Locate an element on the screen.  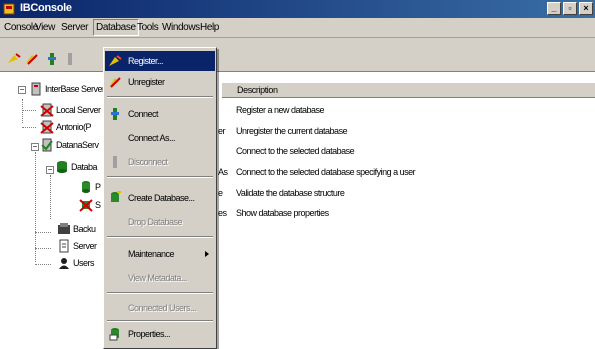
tree-node-label: Antonio(P is located at coordinates (74, 127).